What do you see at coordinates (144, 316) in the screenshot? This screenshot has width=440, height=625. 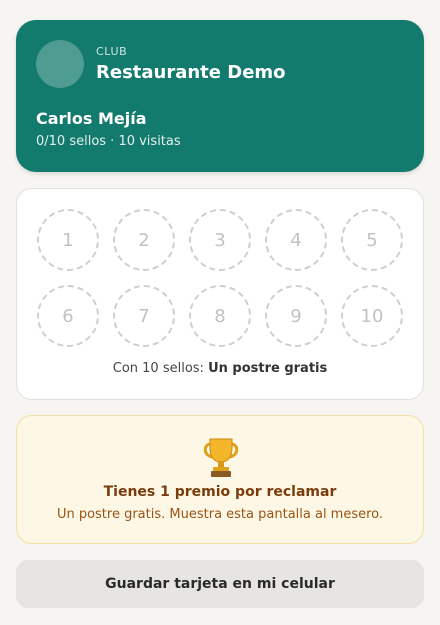 I see `stamp-slot: 7` at bounding box center [144, 316].